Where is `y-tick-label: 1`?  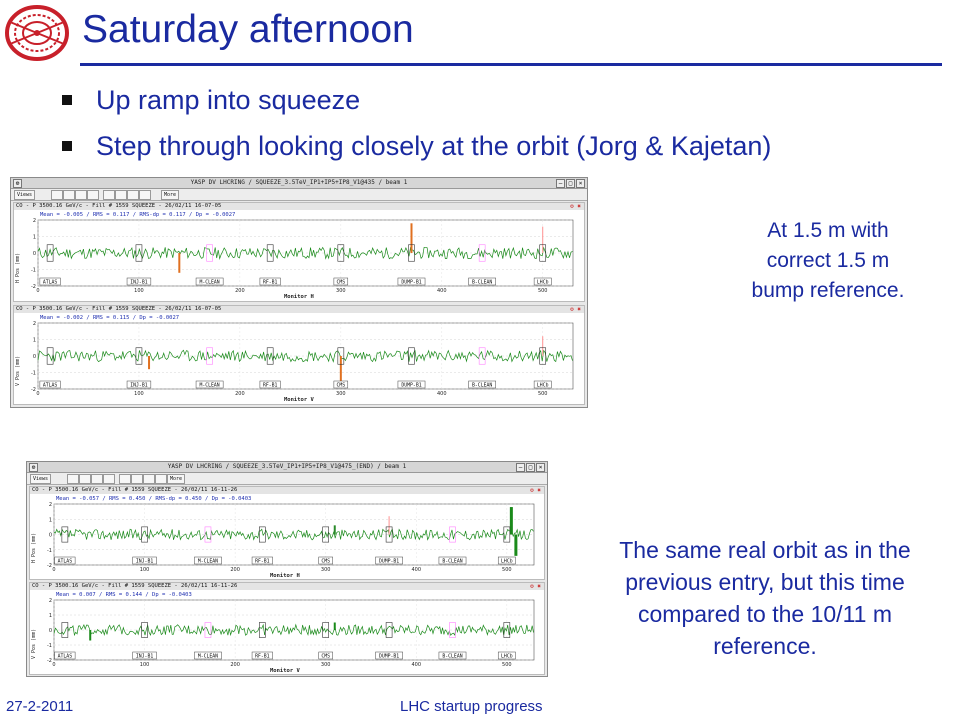 y-tick-label: 1 is located at coordinates (34, 341).